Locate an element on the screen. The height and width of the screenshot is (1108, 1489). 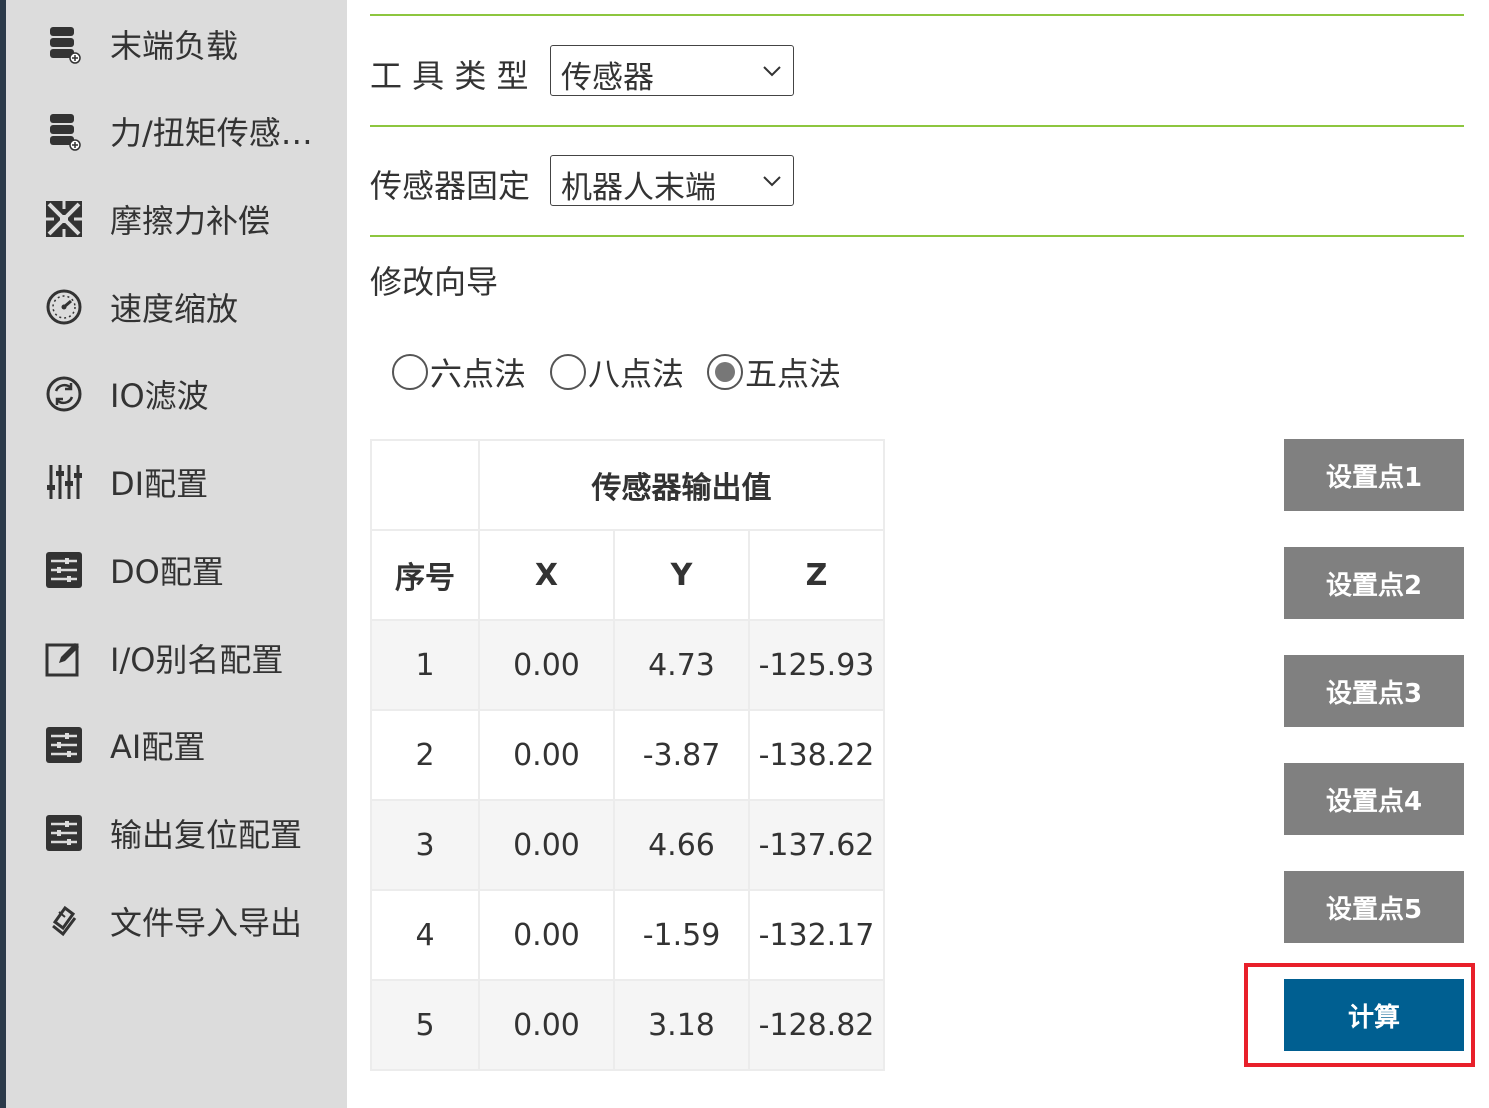
sidebar-item-label: 文件导入导出 is located at coordinates (206, 923).